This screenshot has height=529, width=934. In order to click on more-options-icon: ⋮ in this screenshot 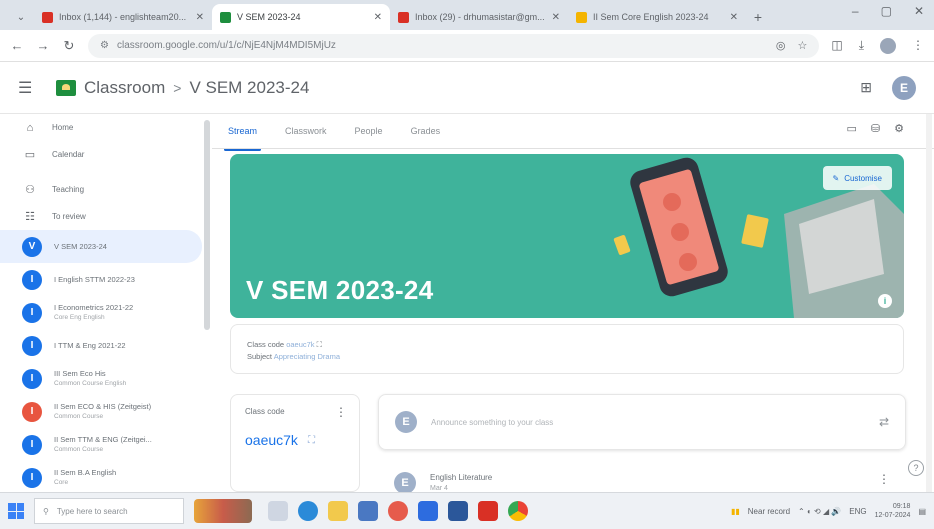, I will do `click(341, 412)`.